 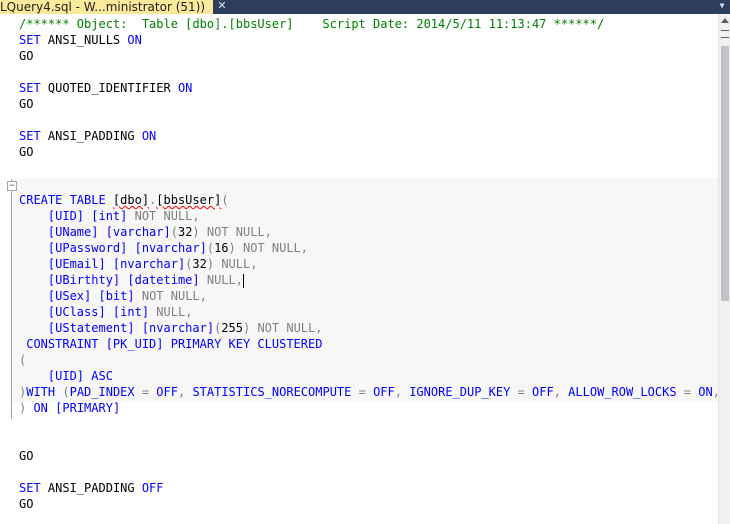 I want to click on vertical-scrollbar, so click(x=724, y=269).